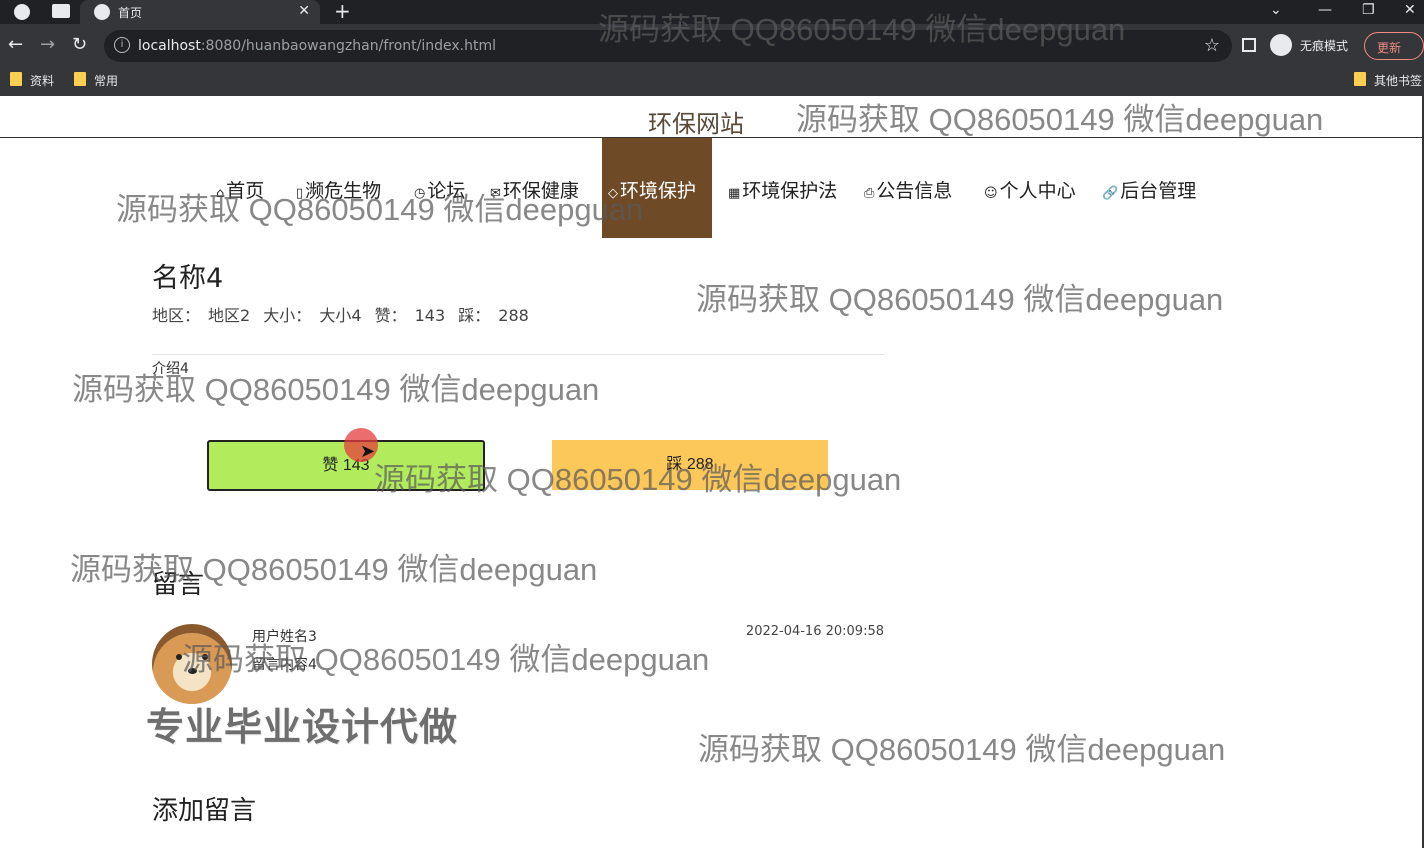 The height and width of the screenshot is (848, 1424). I want to click on size-value: 大小4, so click(340, 315).